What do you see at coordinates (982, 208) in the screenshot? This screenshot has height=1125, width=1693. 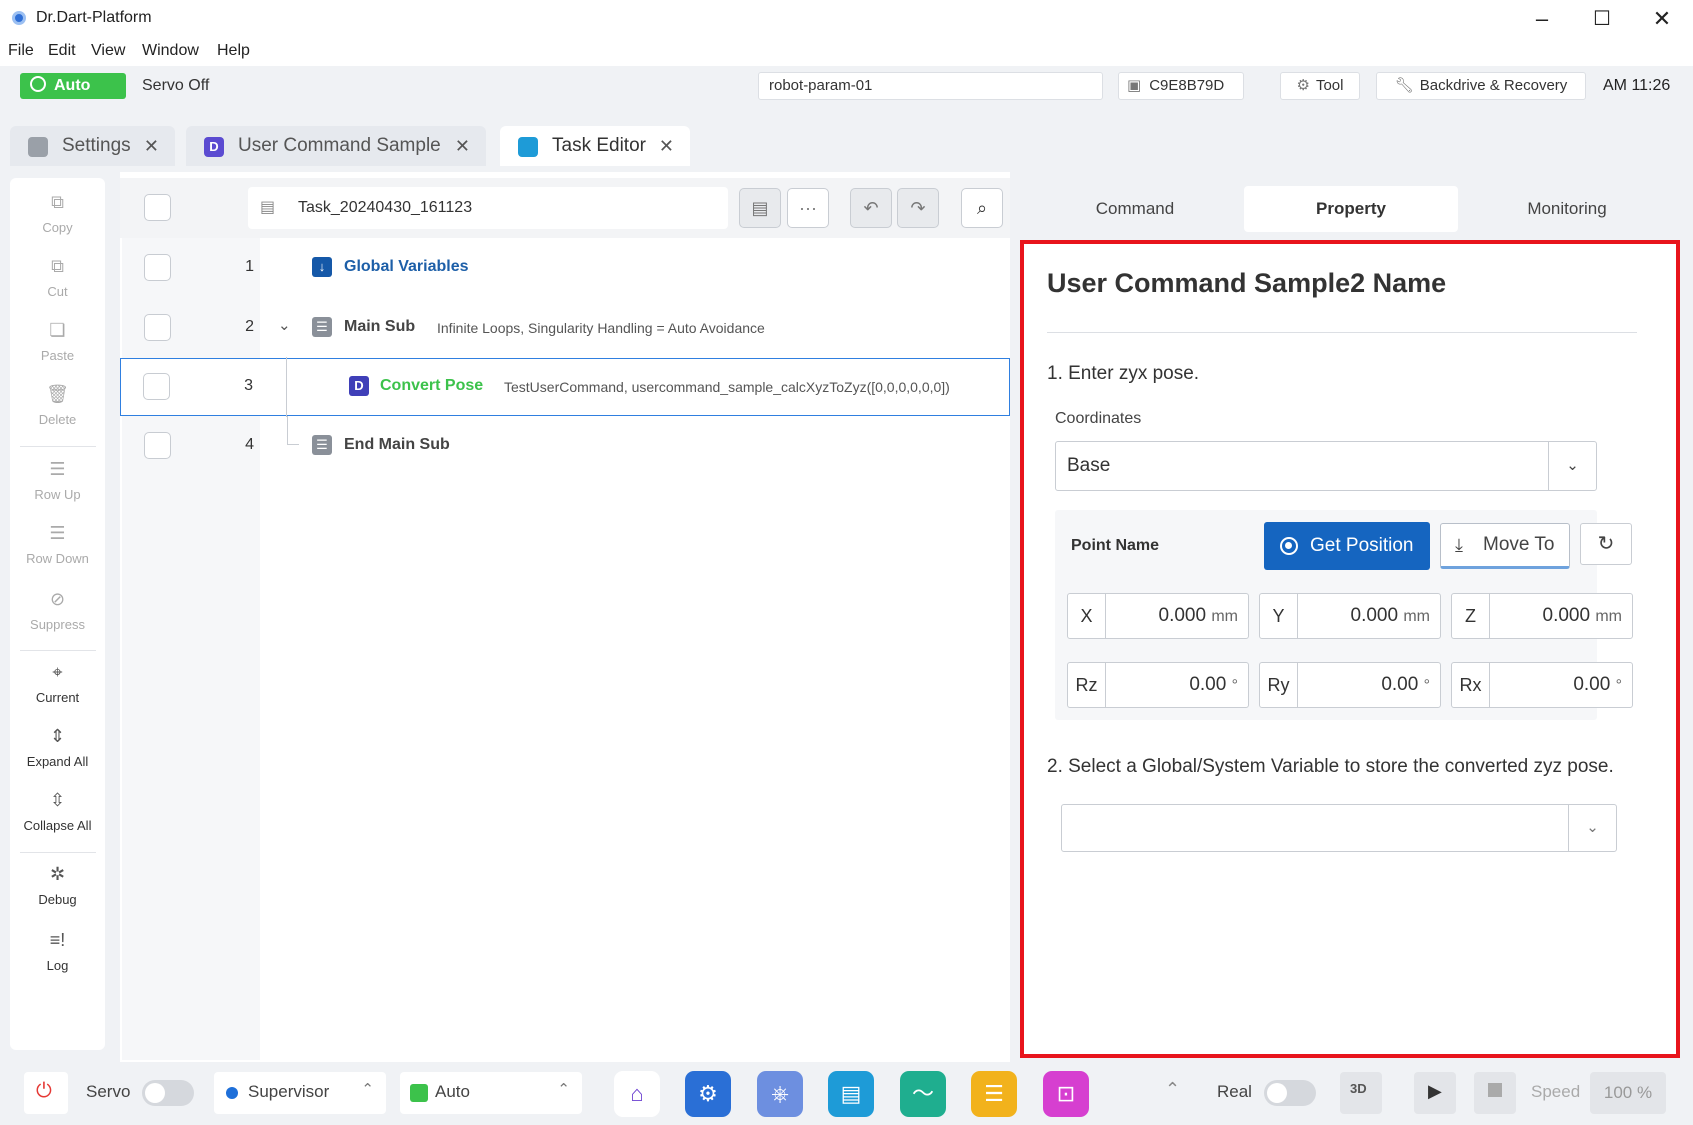 I see `search-button: ⌕` at bounding box center [982, 208].